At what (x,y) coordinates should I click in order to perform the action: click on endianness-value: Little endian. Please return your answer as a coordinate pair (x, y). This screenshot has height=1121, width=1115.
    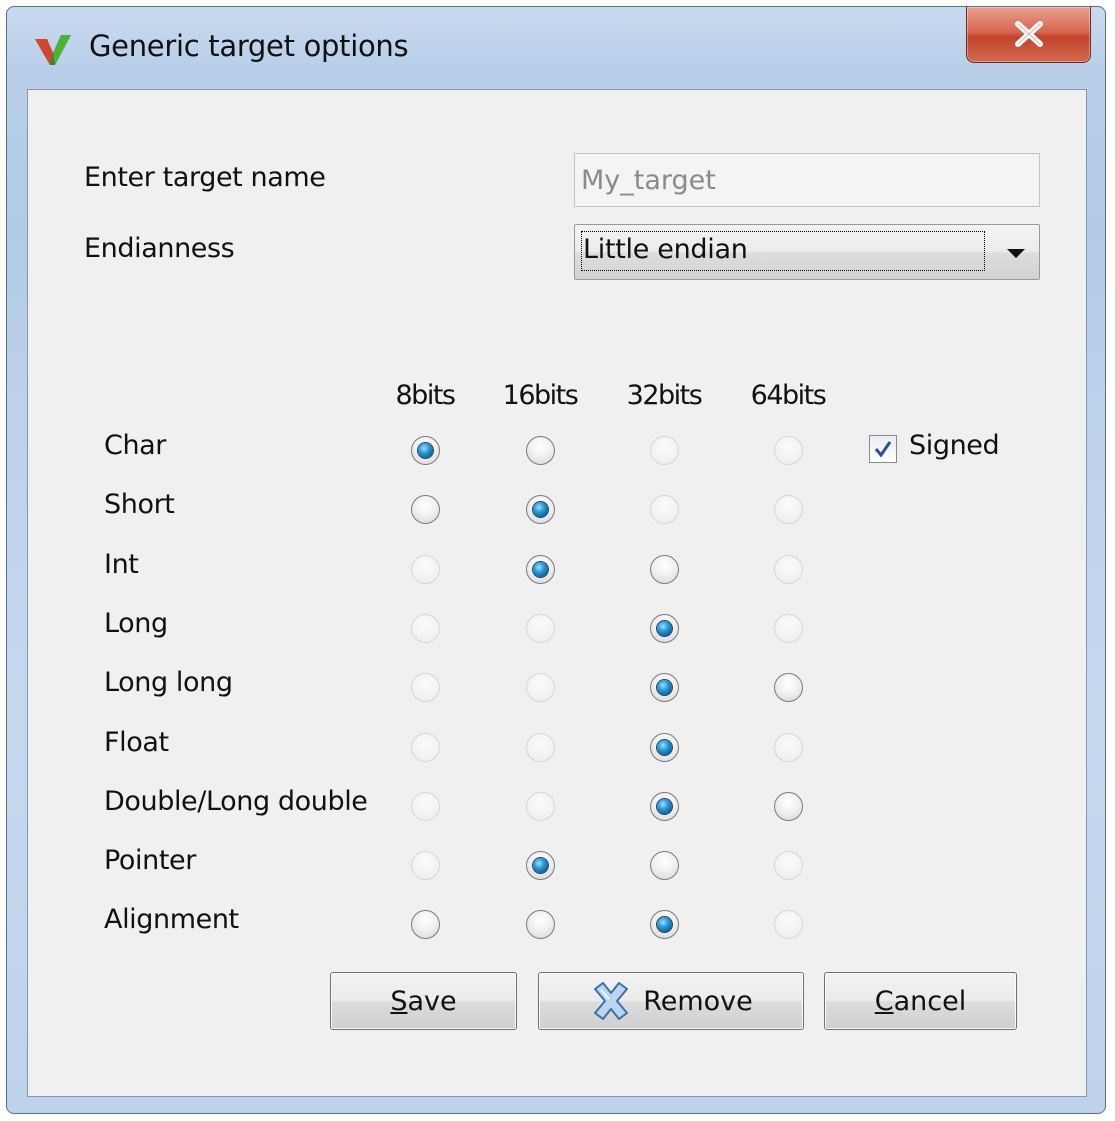
    Looking at the image, I should click on (665, 249).